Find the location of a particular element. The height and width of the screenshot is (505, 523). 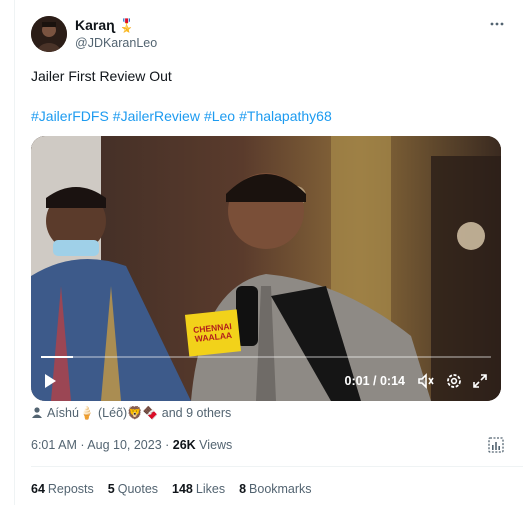

reposts-count: 64 is located at coordinates (38, 489).